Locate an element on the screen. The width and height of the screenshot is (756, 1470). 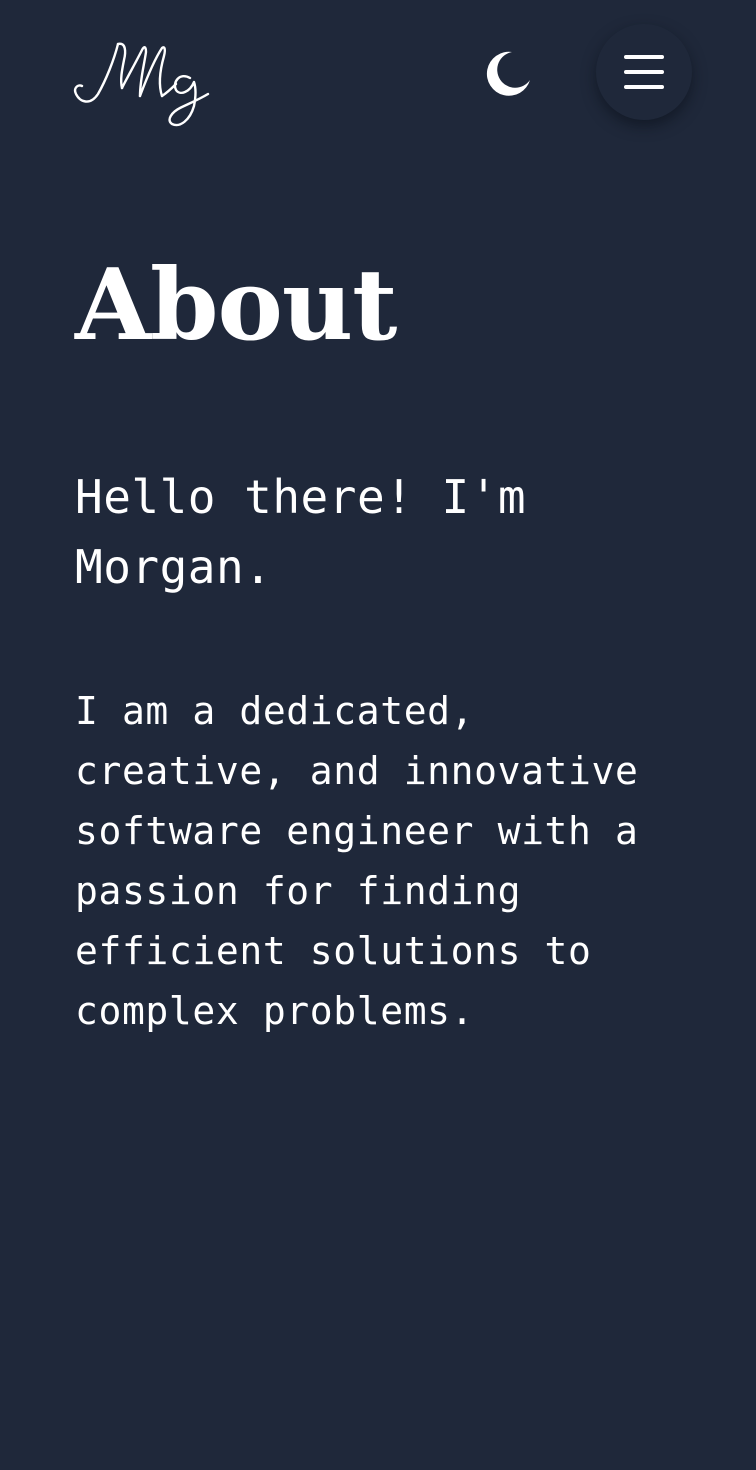
site-header is located at coordinates (378, 75).